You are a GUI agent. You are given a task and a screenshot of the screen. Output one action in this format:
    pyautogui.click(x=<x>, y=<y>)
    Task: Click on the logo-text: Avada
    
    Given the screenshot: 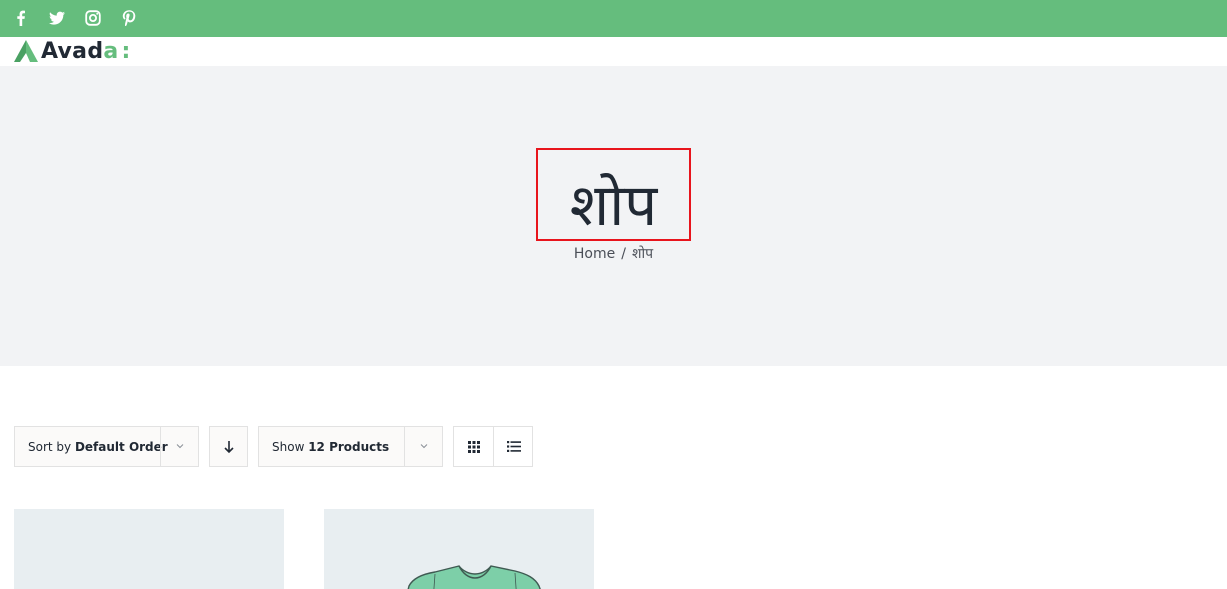 What is the action you would take?
    pyautogui.click(x=80, y=51)
    